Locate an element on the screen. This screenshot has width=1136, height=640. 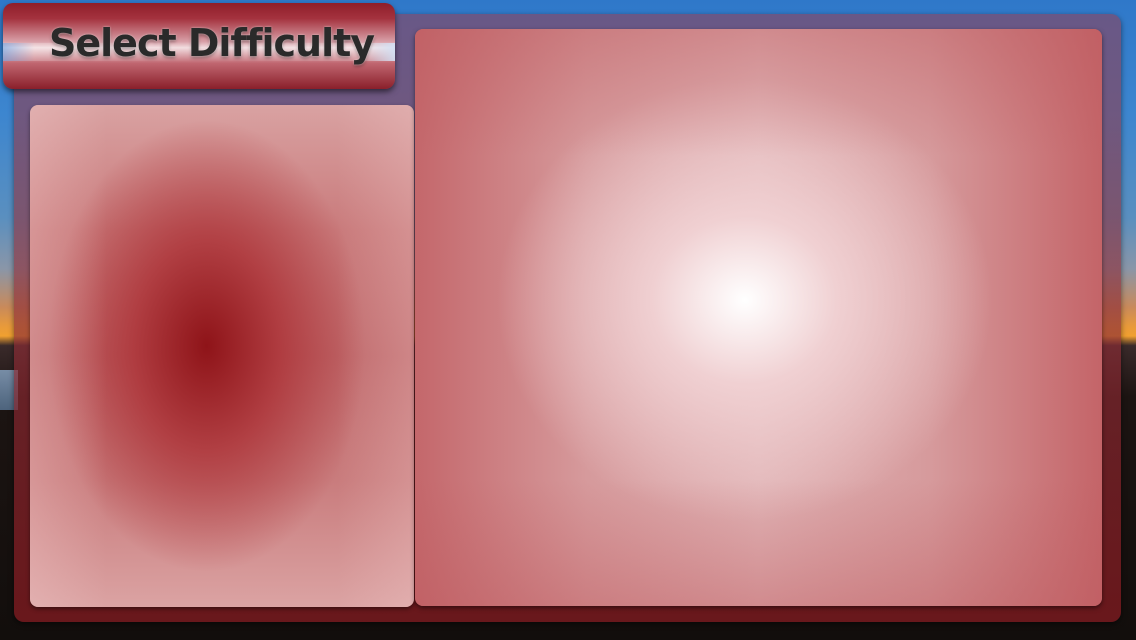
title-banner: Select Difficulty is located at coordinates (199, 46).